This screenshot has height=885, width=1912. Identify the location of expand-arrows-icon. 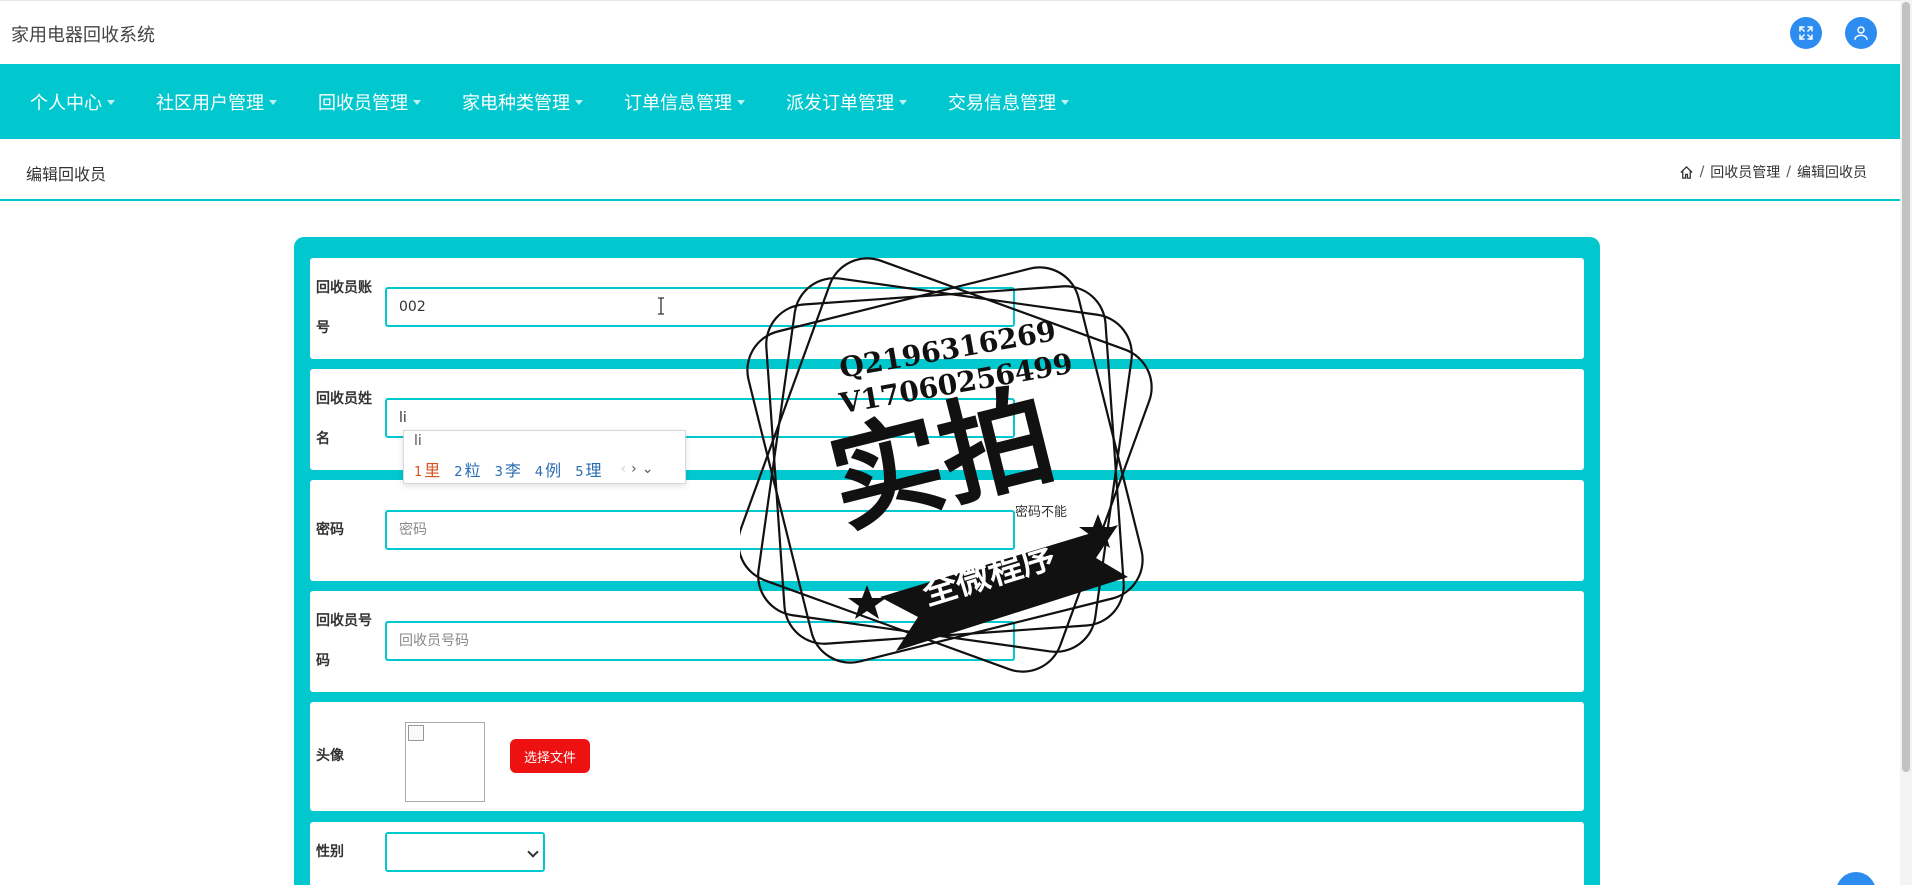
(1806, 33).